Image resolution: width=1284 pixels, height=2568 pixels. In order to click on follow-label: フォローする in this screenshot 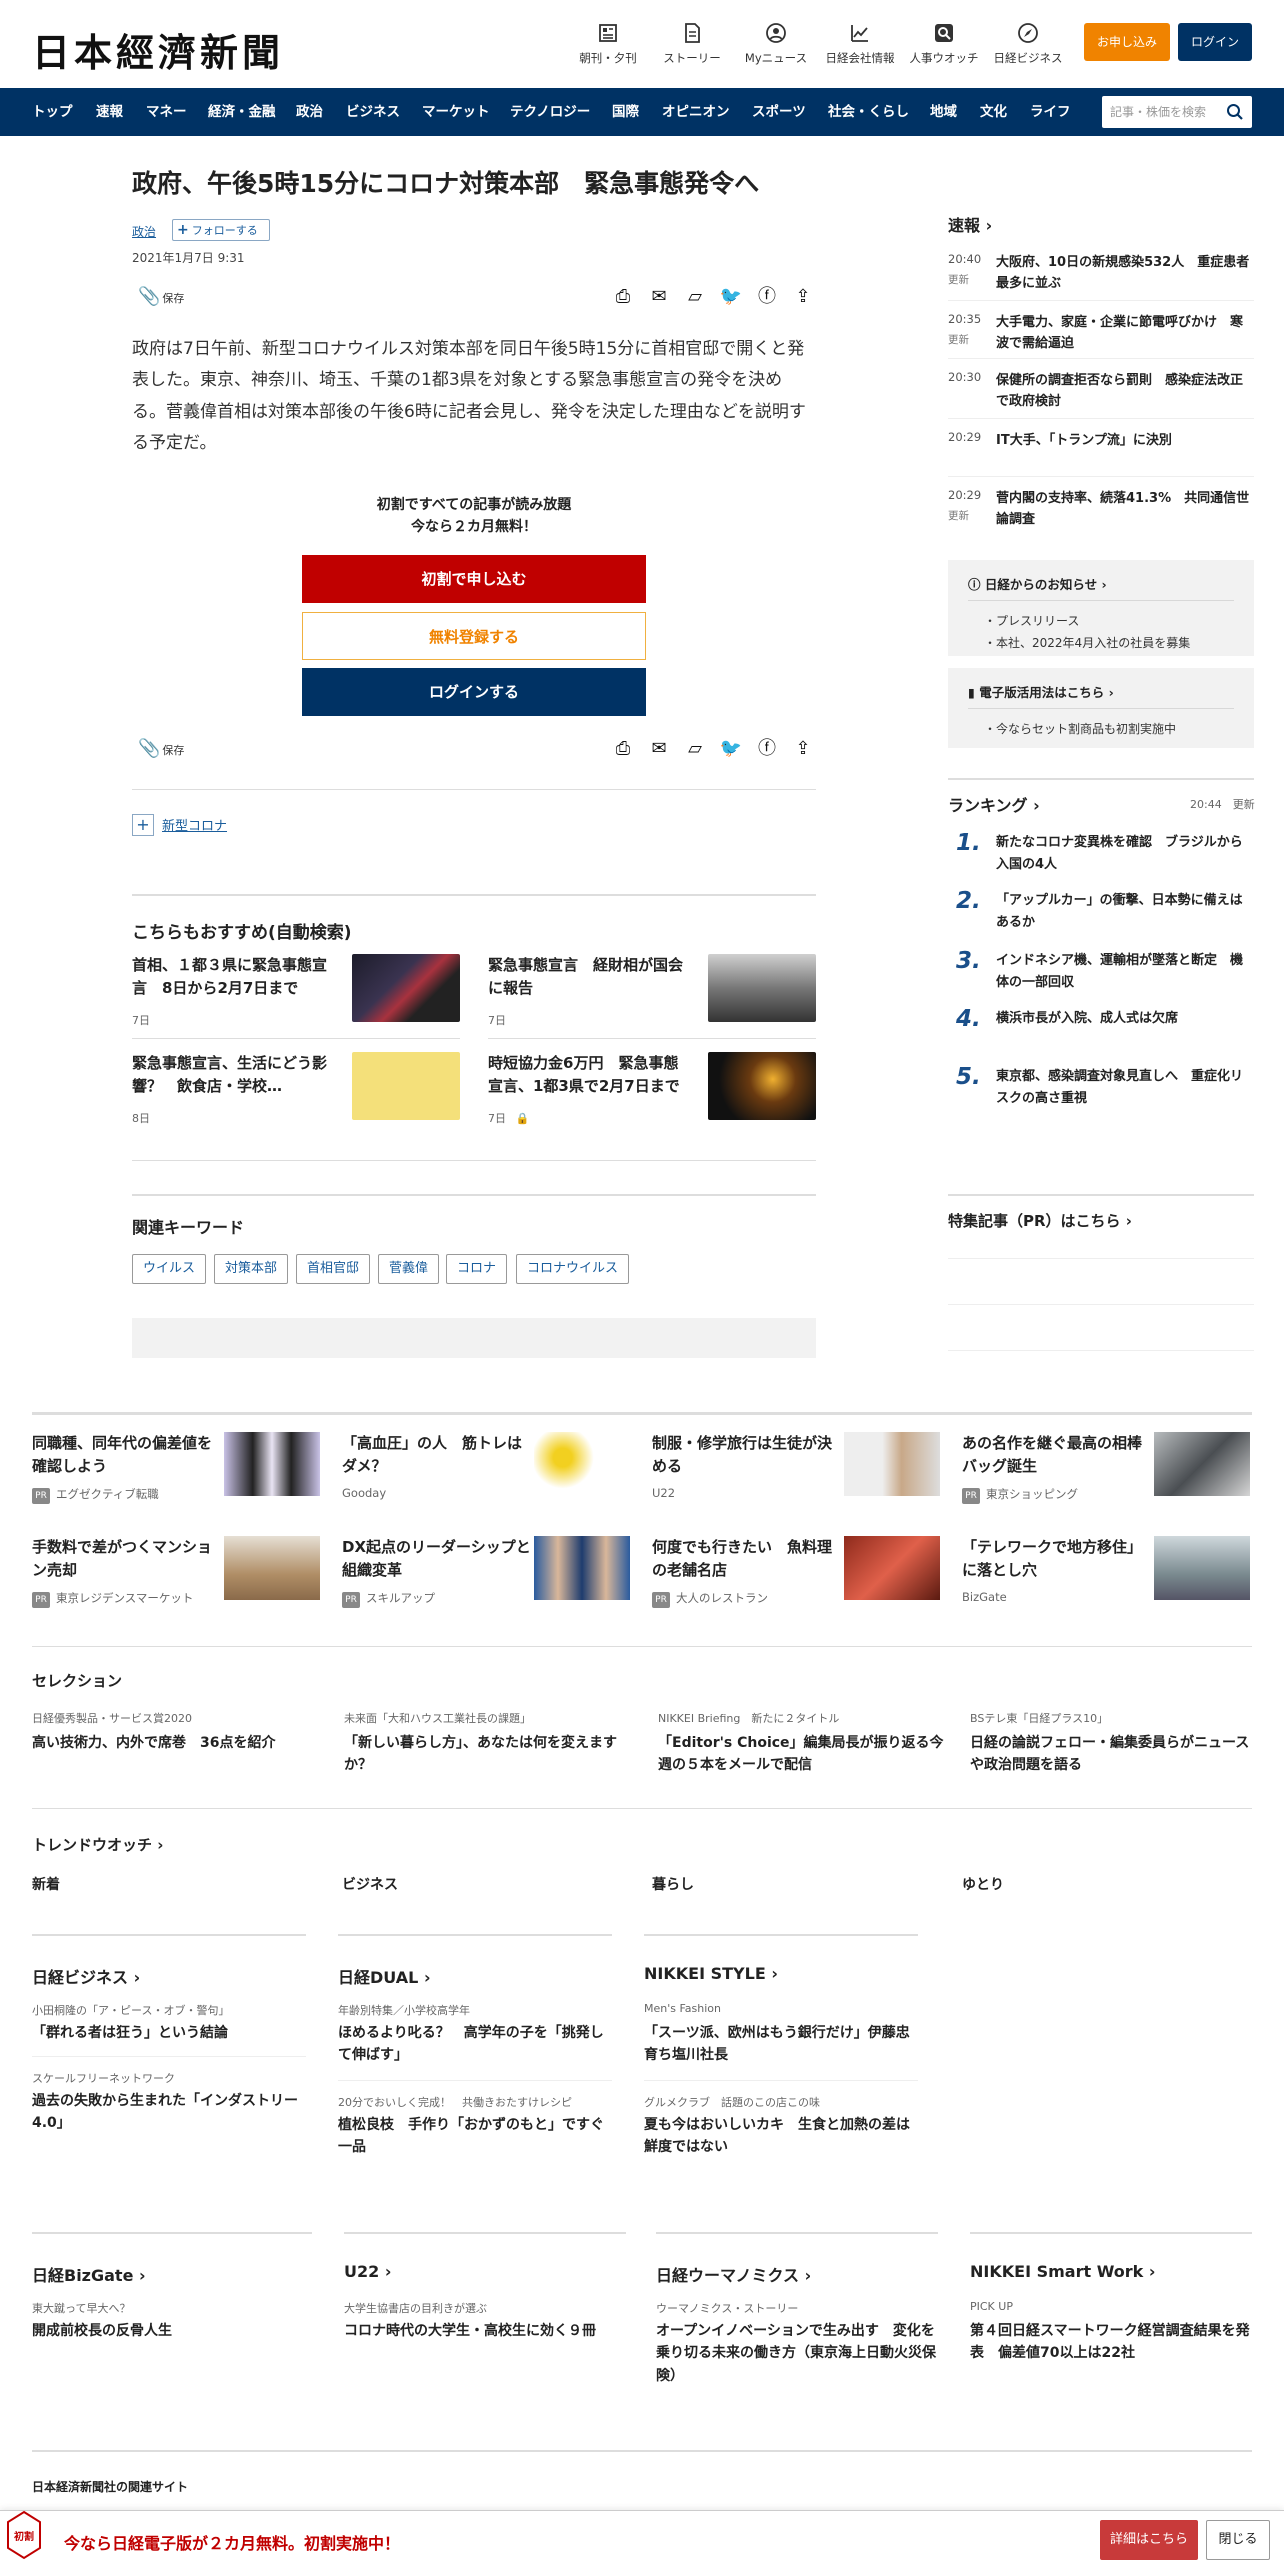, I will do `click(224, 230)`.